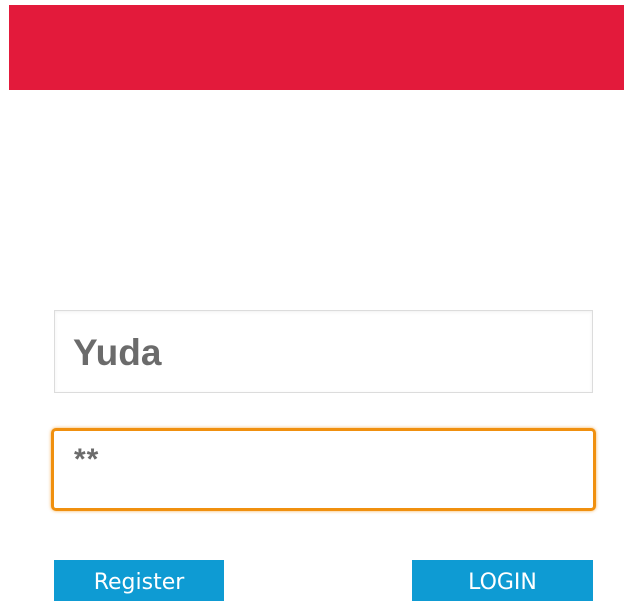 The image size is (624, 606). Describe the element at coordinates (502, 580) in the screenshot. I see `login-button: LOGIN` at that location.